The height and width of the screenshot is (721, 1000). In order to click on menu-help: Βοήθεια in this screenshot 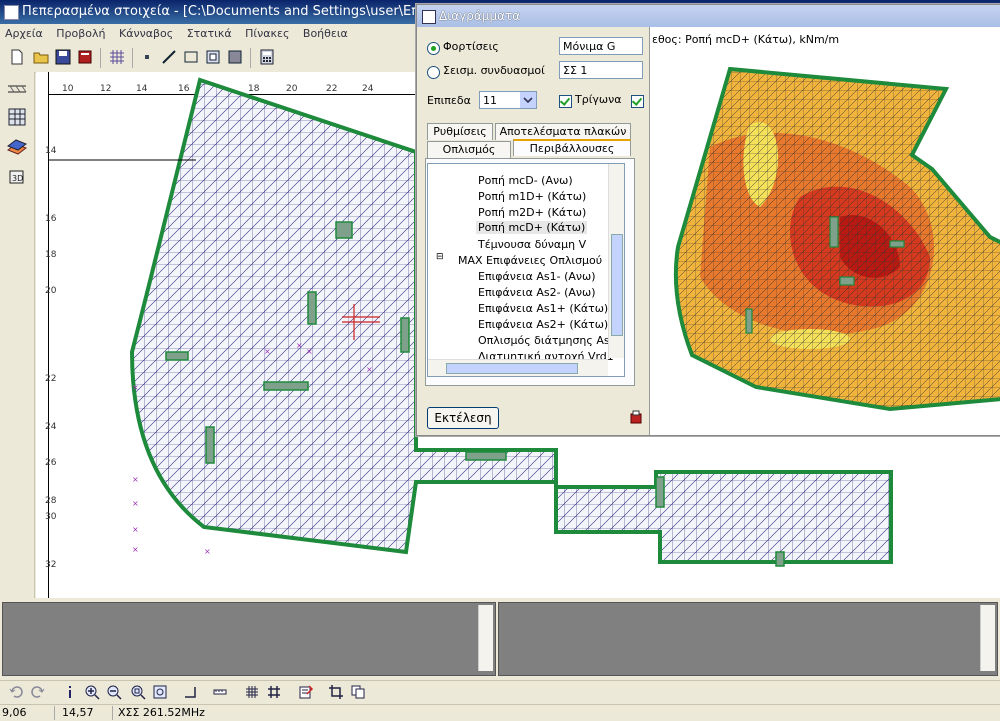, I will do `click(325, 33)`.